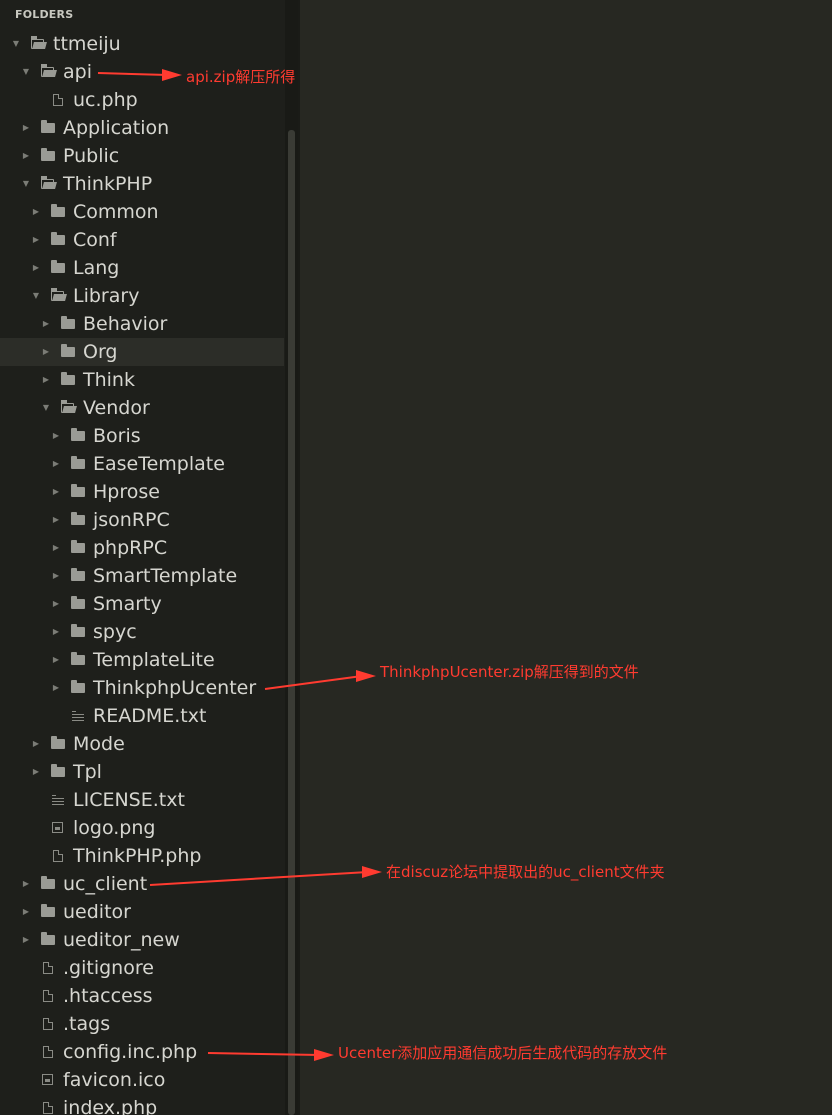 This screenshot has width=832, height=1115. I want to click on annotation-label: Ucenter添加应用通信成功后生成代码的存放文件, so click(503, 1053).